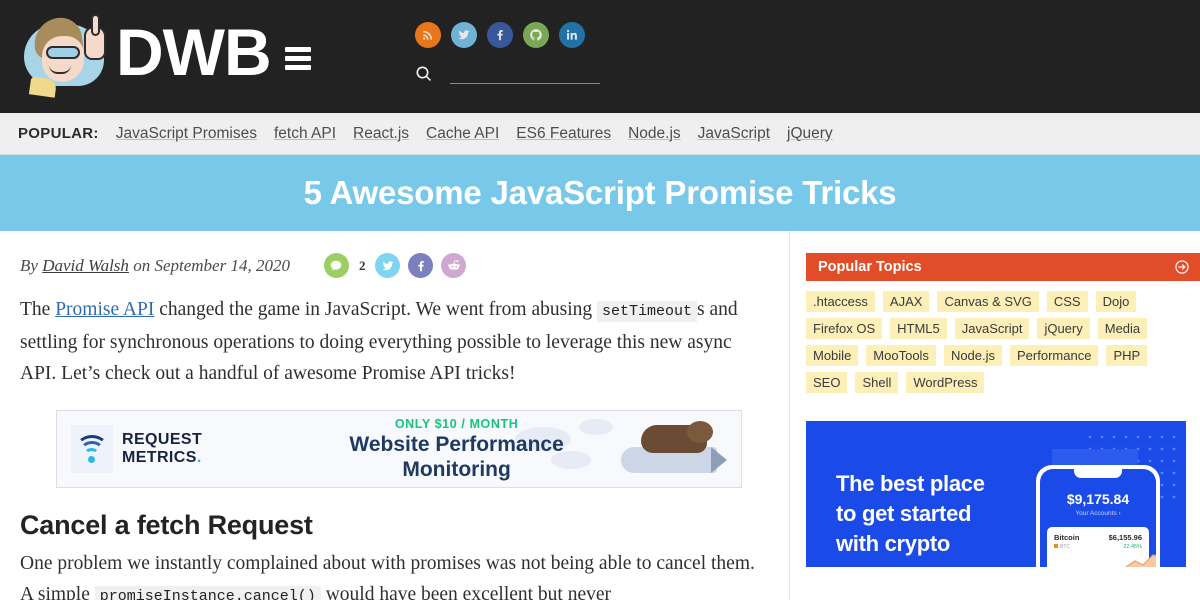 This screenshot has height=600, width=1200. Describe the element at coordinates (58, 133) in the screenshot. I see `popular-label: POPULAR:` at that location.